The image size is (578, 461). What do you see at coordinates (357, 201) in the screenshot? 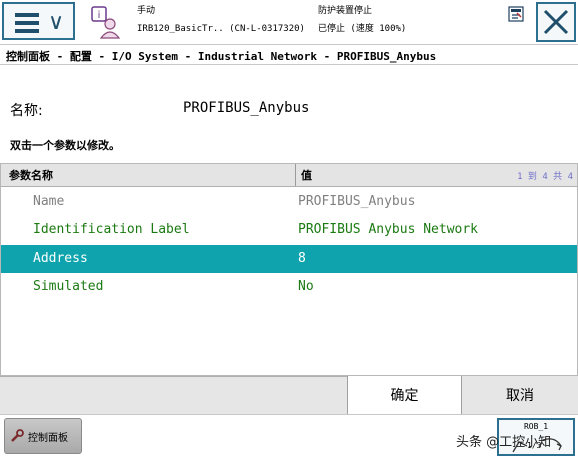
I see `param-value: PROFIBUS_Anybus` at bounding box center [357, 201].